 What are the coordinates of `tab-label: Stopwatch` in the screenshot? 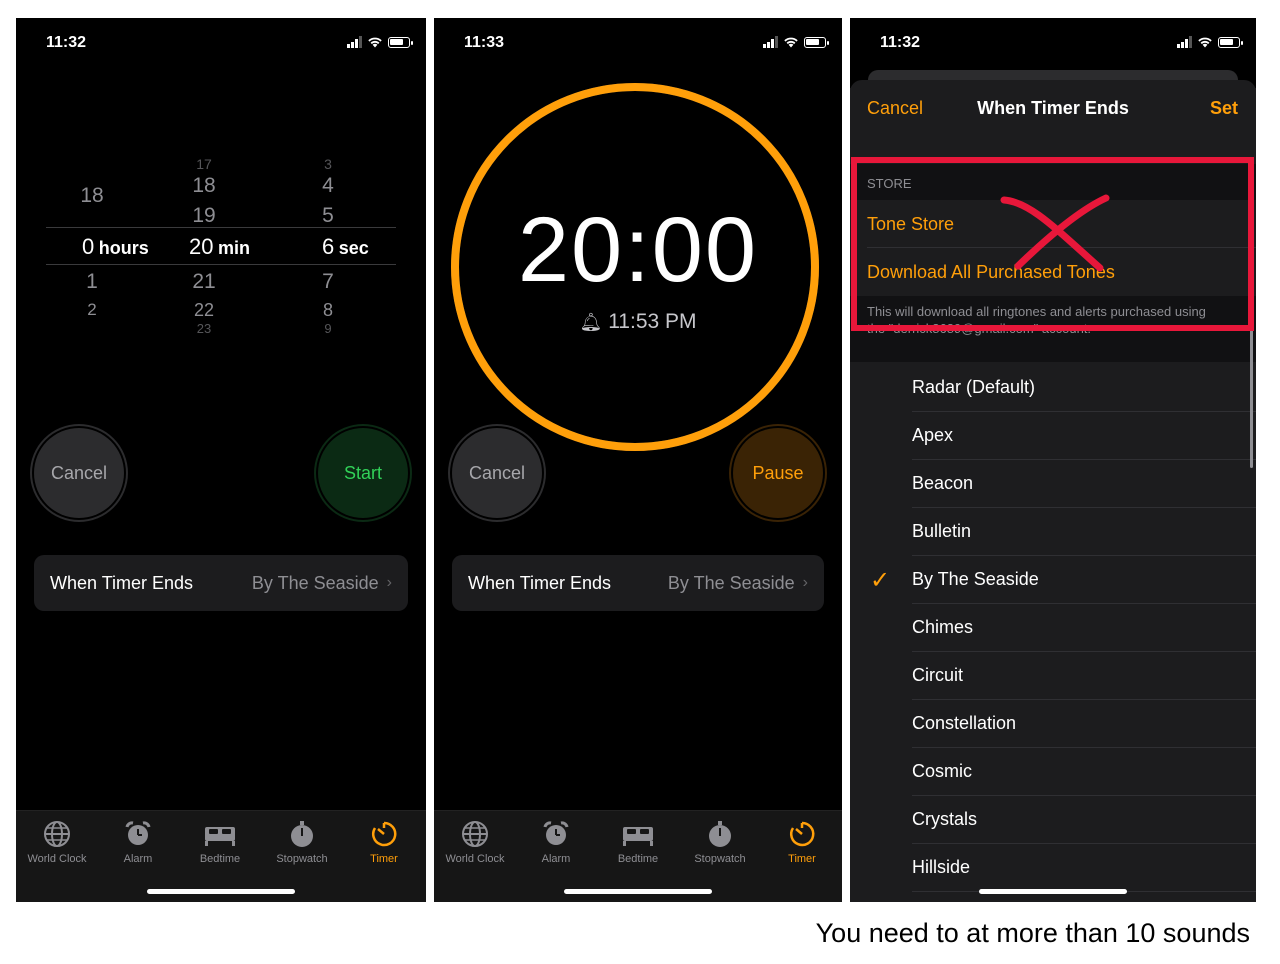 It's located at (720, 859).